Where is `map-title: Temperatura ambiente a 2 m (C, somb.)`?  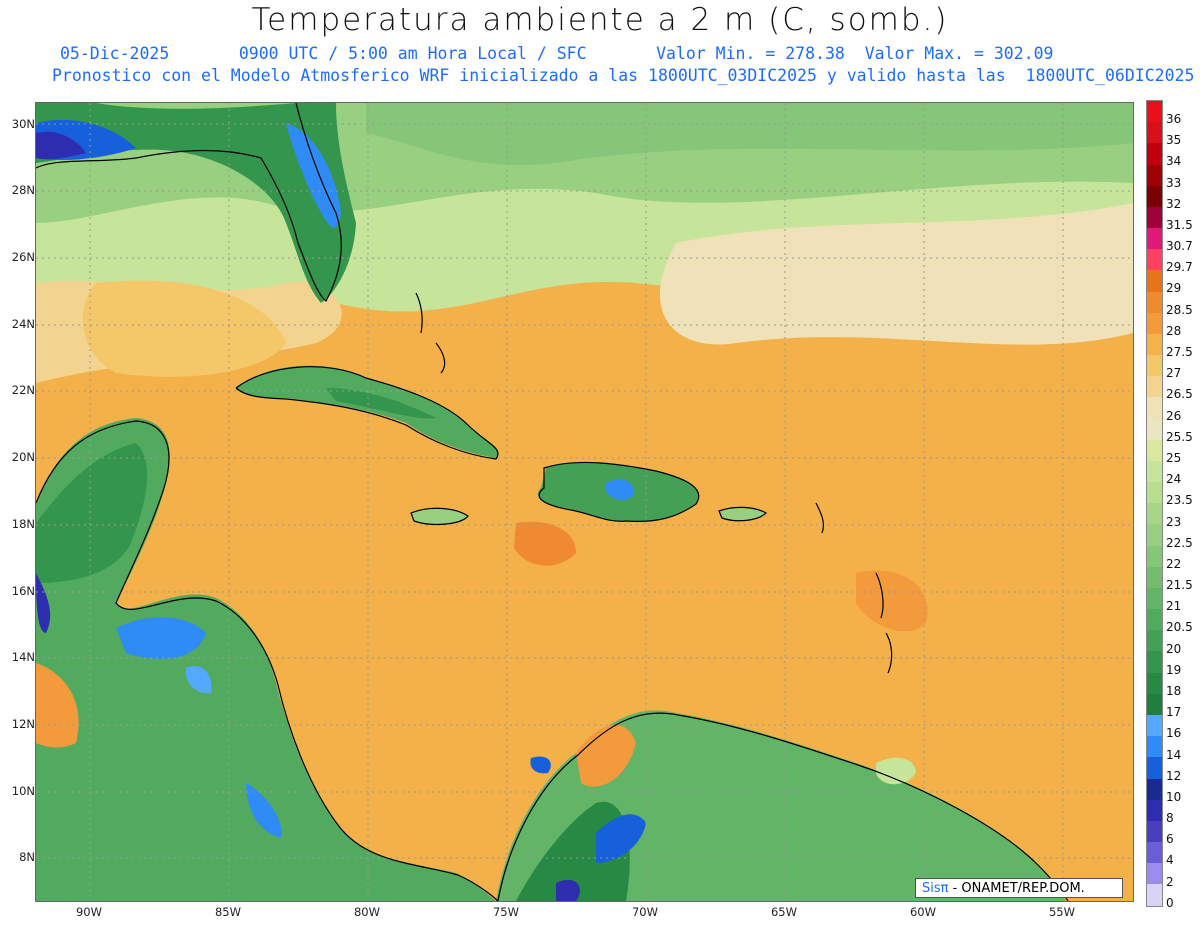 map-title: Temperatura ambiente a 2 m (C, somb.) is located at coordinates (600, 20).